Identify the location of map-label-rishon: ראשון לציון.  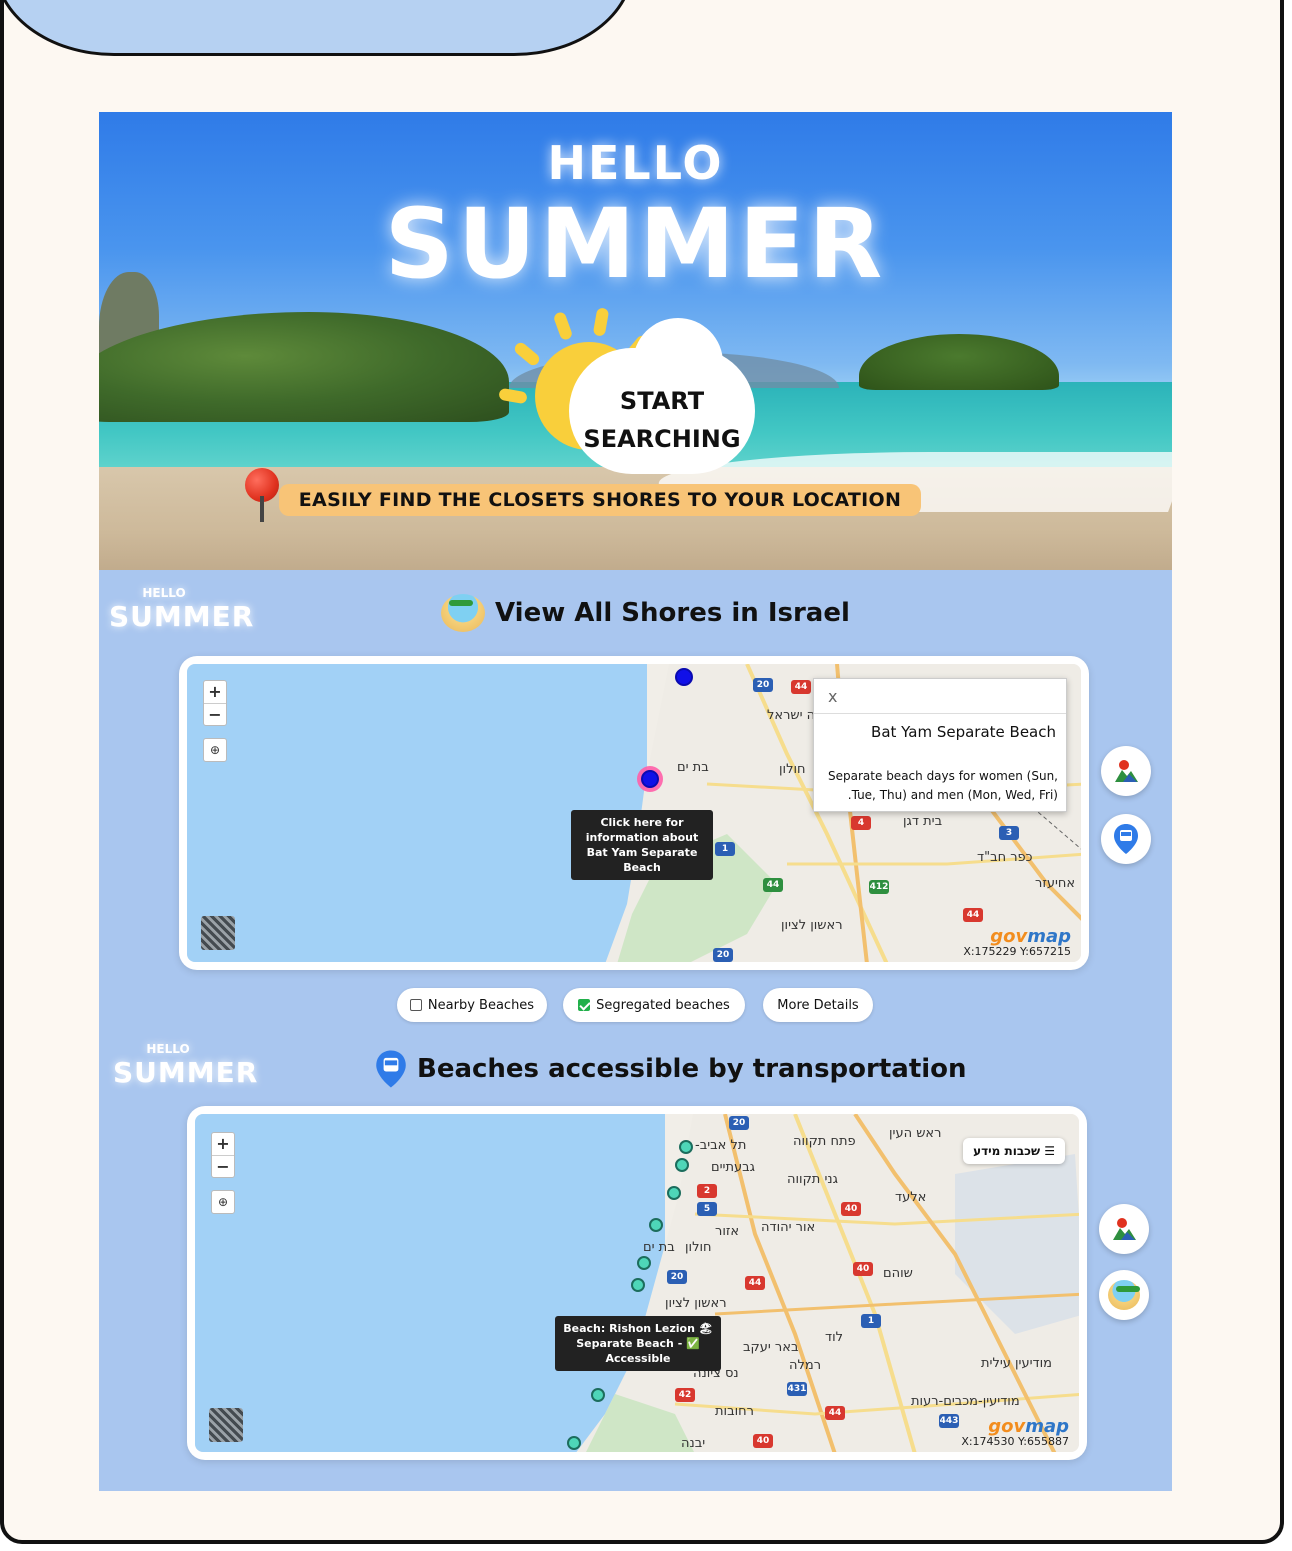
(696, 1303).